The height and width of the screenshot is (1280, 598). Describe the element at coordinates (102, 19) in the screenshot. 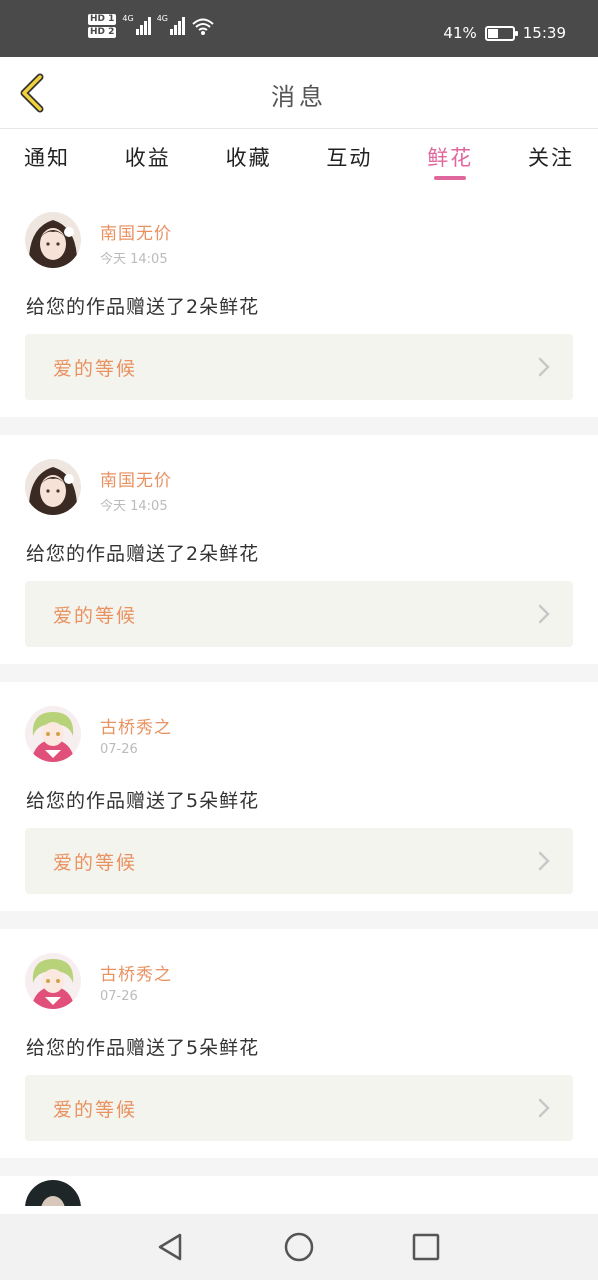

I see `hd-badge-1: HD 1` at that location.